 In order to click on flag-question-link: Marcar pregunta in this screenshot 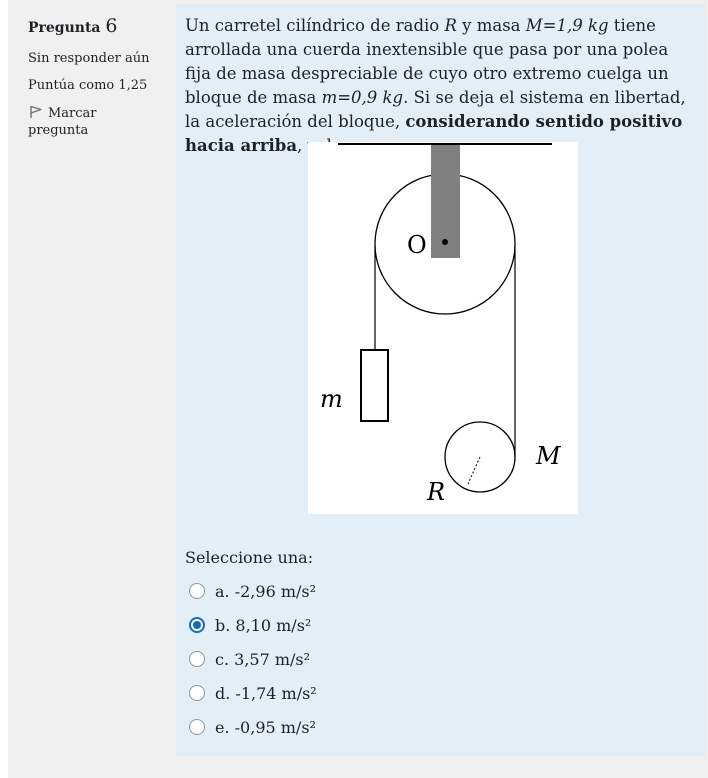, I will do `click(93, 122)`.